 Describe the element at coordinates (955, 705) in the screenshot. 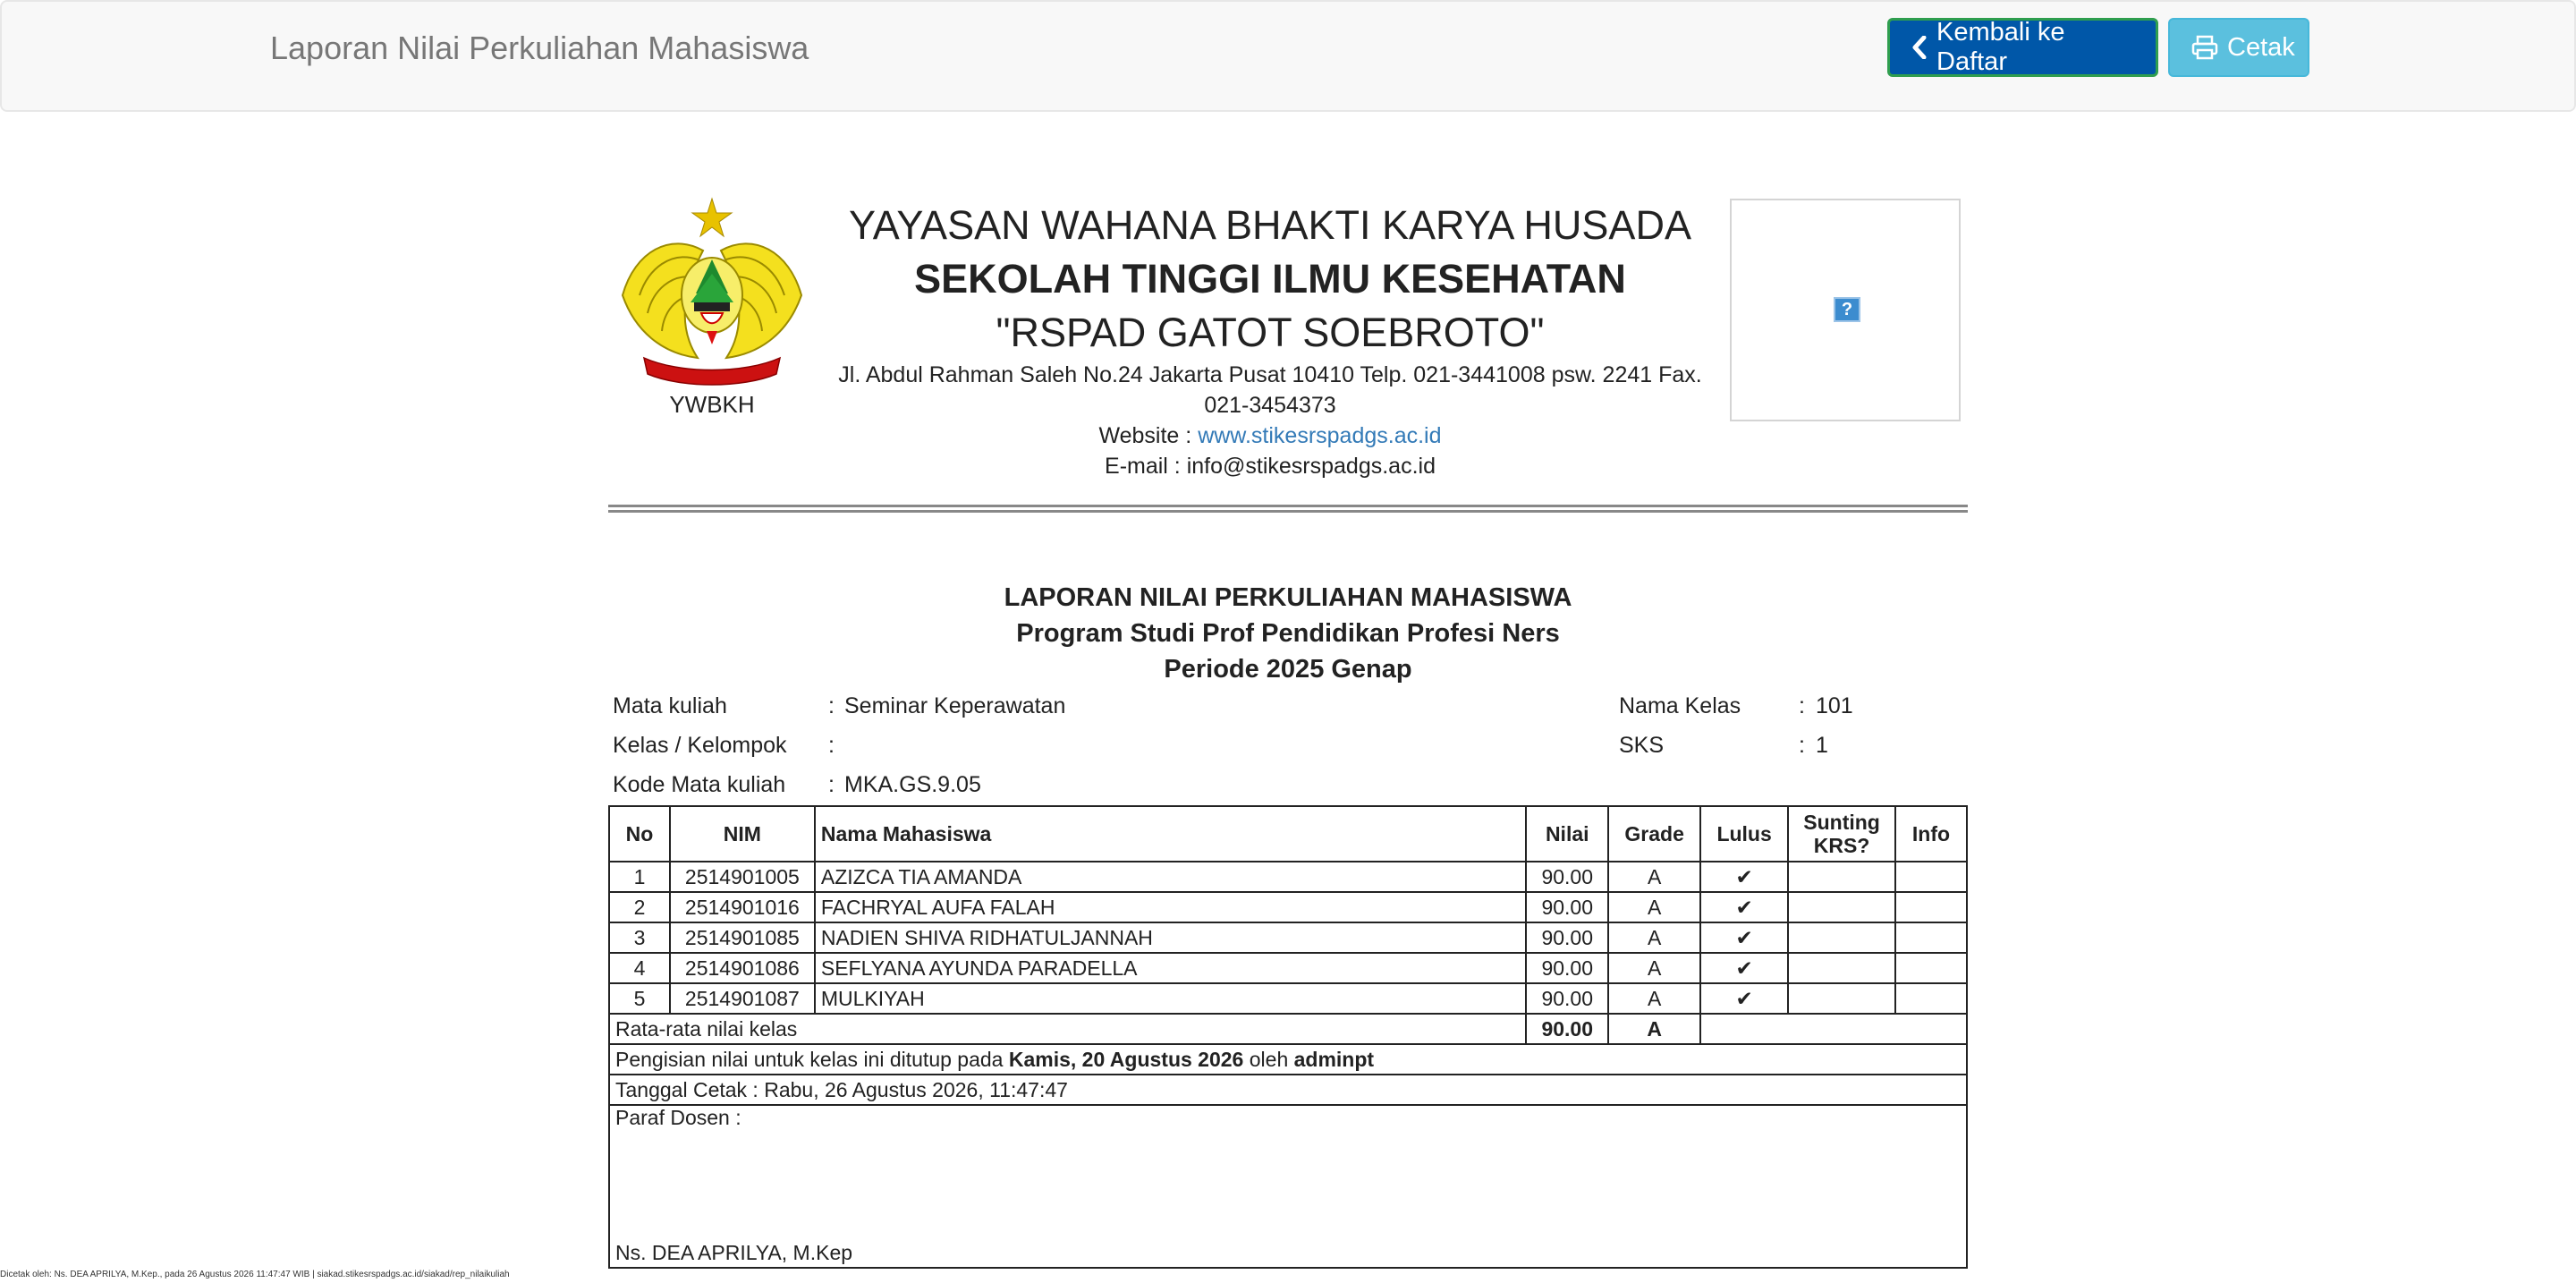

I see `mata-kuliah-value: Seminar Keperawatan` at that location.